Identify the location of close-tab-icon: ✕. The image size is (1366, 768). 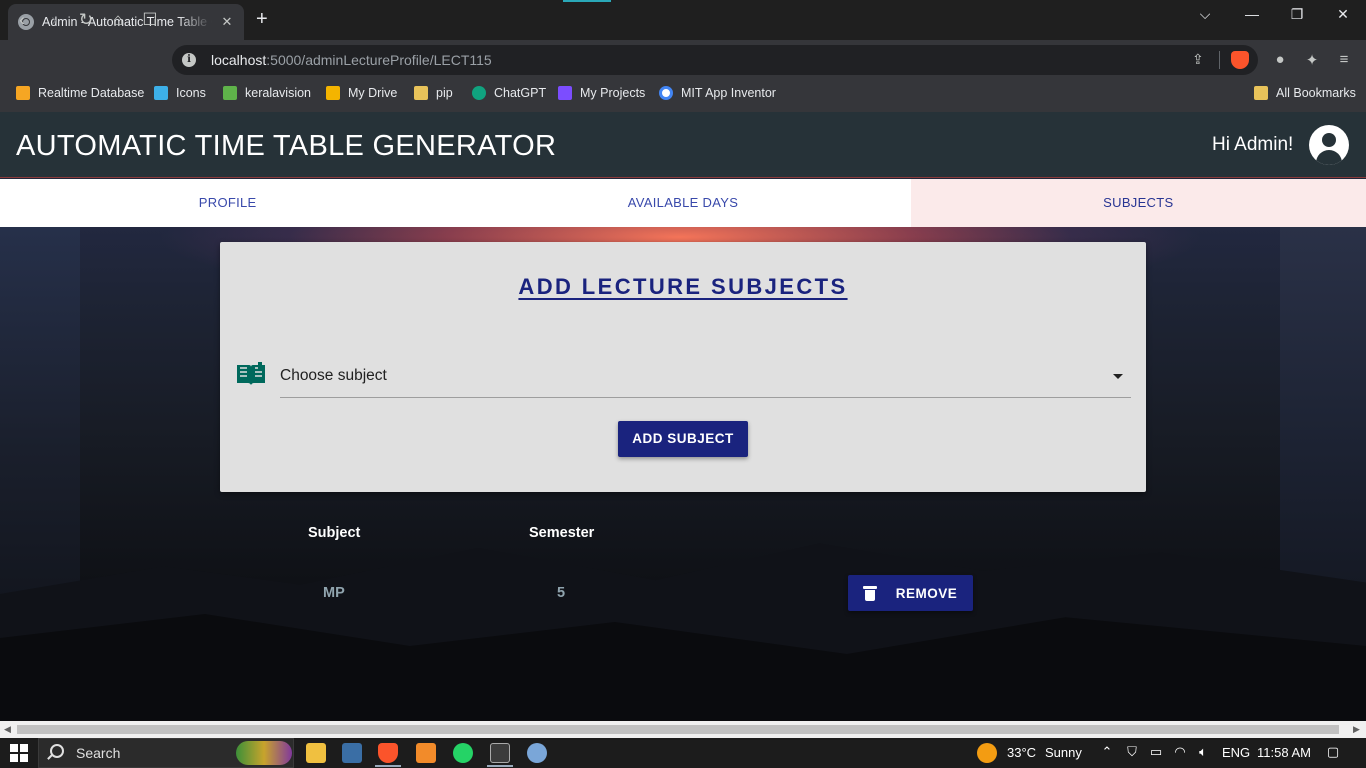
(227, 22).